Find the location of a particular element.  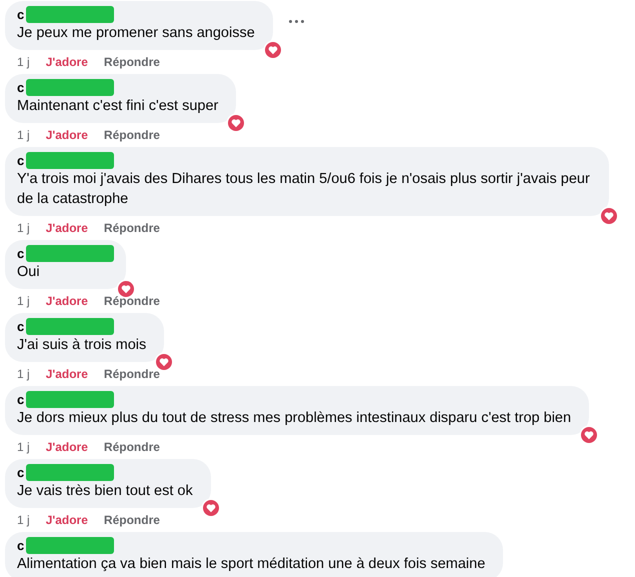

comment-text: Maintenant c'est fini c'est super is located at coordinates (118, 106).